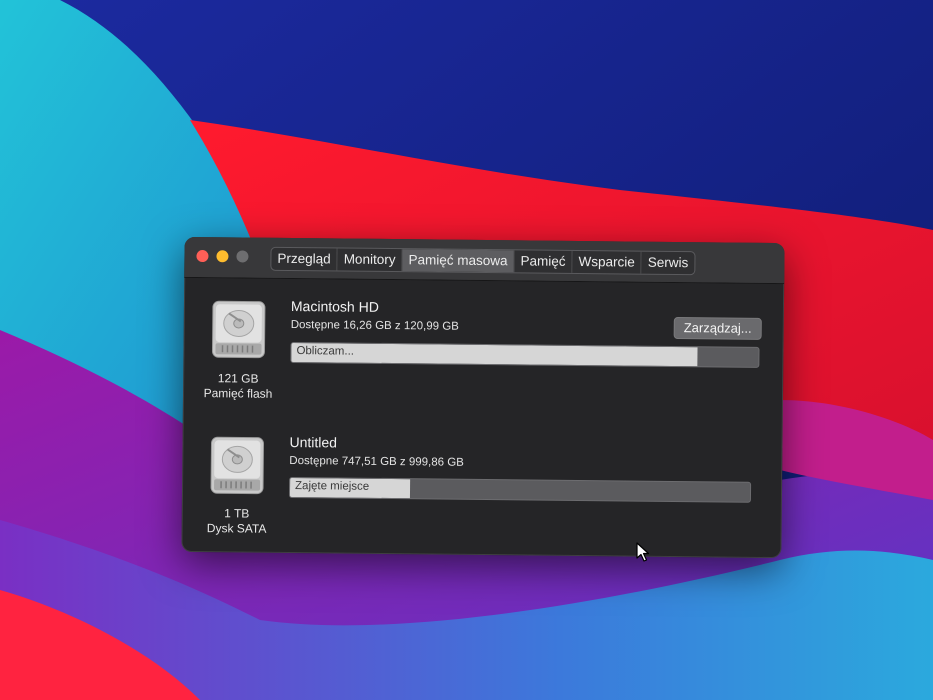 This screenshot has height=700, width=933. What do you see at coordinates (458, 261) in the screenshot?
I see `tab-storage: Pamięć masowa` at bounding box center [458, 261].